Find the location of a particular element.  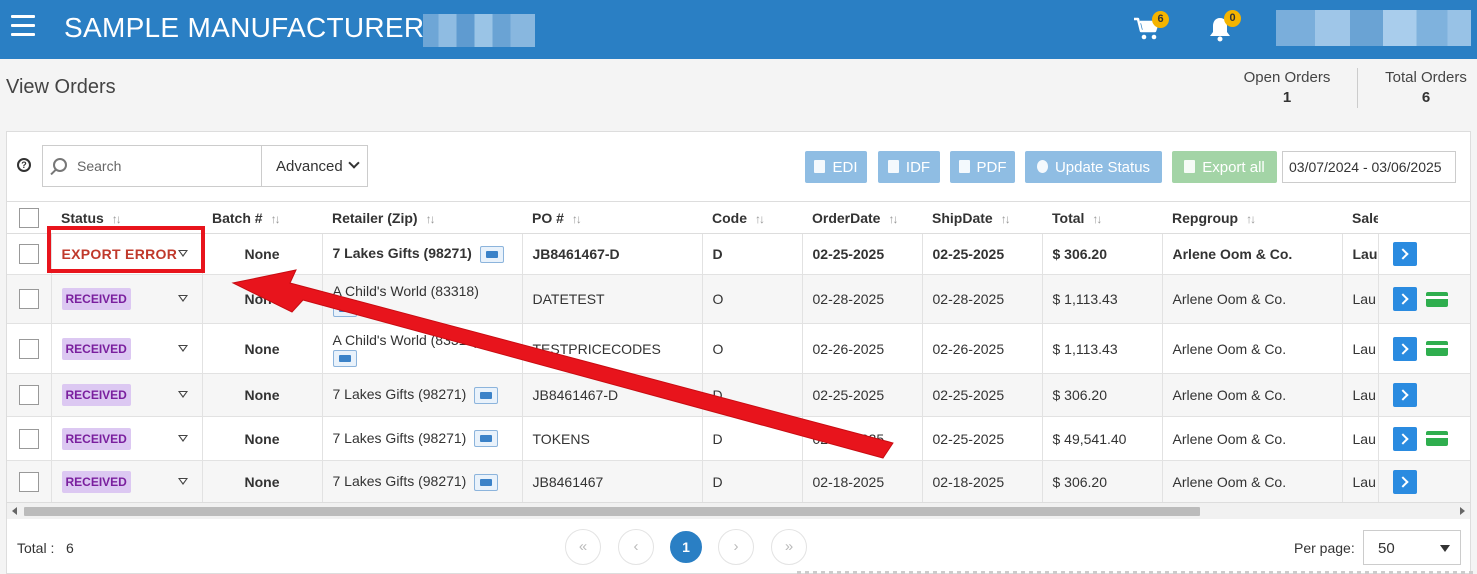

scroll-left-icon is located at coordinates (14, 511).